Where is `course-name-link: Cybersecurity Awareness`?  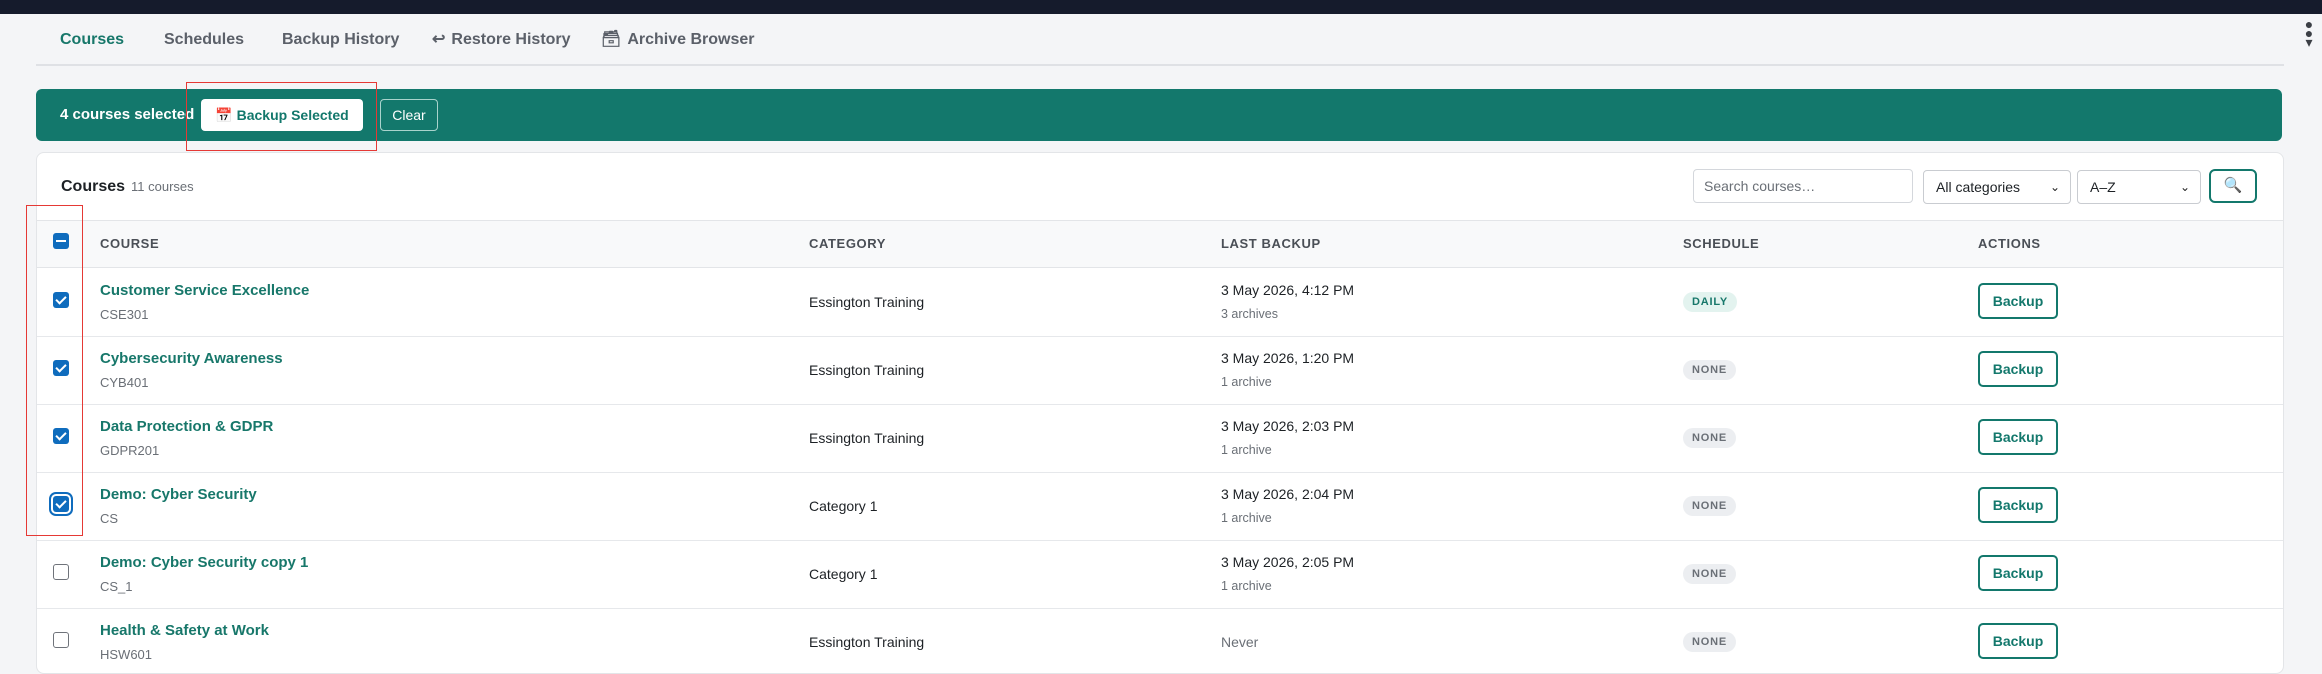
course-name-link: Cybersecurity Awareness is located at coordinates (191, 359).